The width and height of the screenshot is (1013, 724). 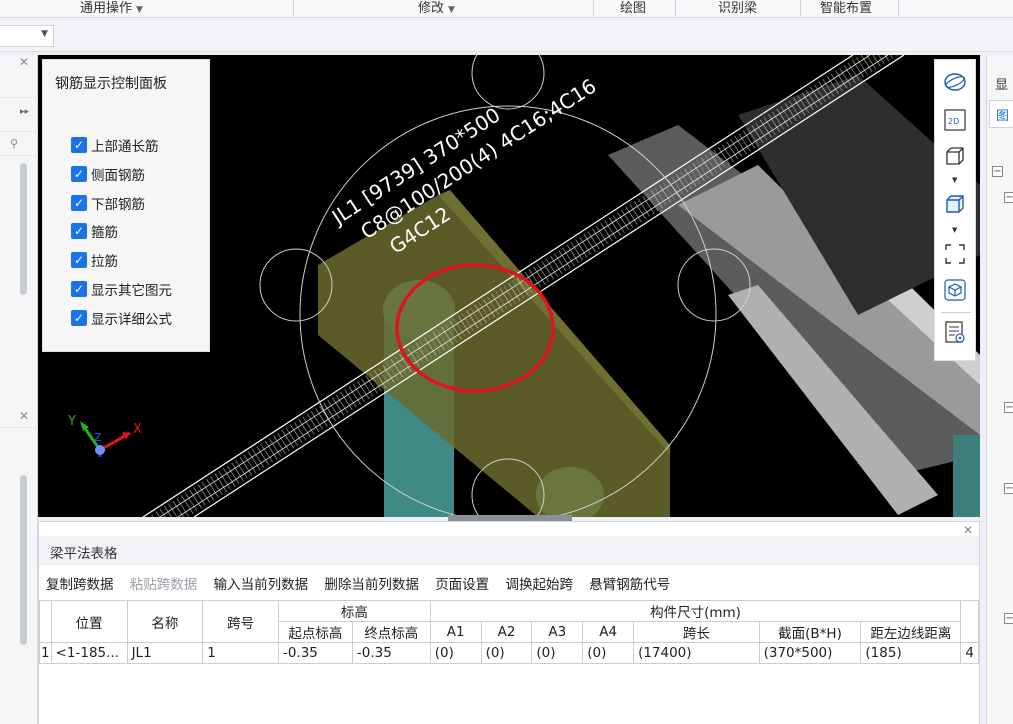 I want to click on checkbox-show-other-elements: ✓ 显示其它图元, so click(x=121, y=289).